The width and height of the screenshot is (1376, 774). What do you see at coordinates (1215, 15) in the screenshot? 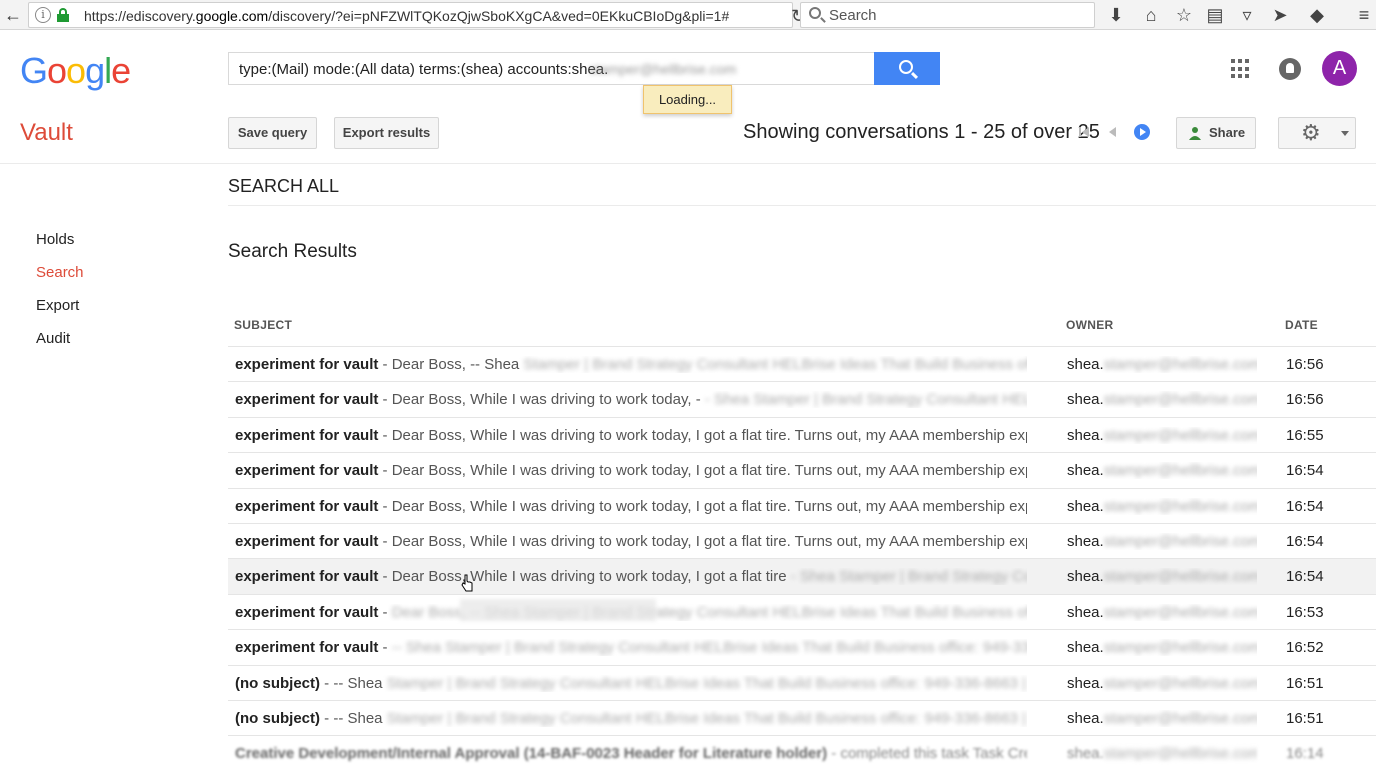
I see `bookmarks-list-icon: ▤` at bounding box center [1215, 15].